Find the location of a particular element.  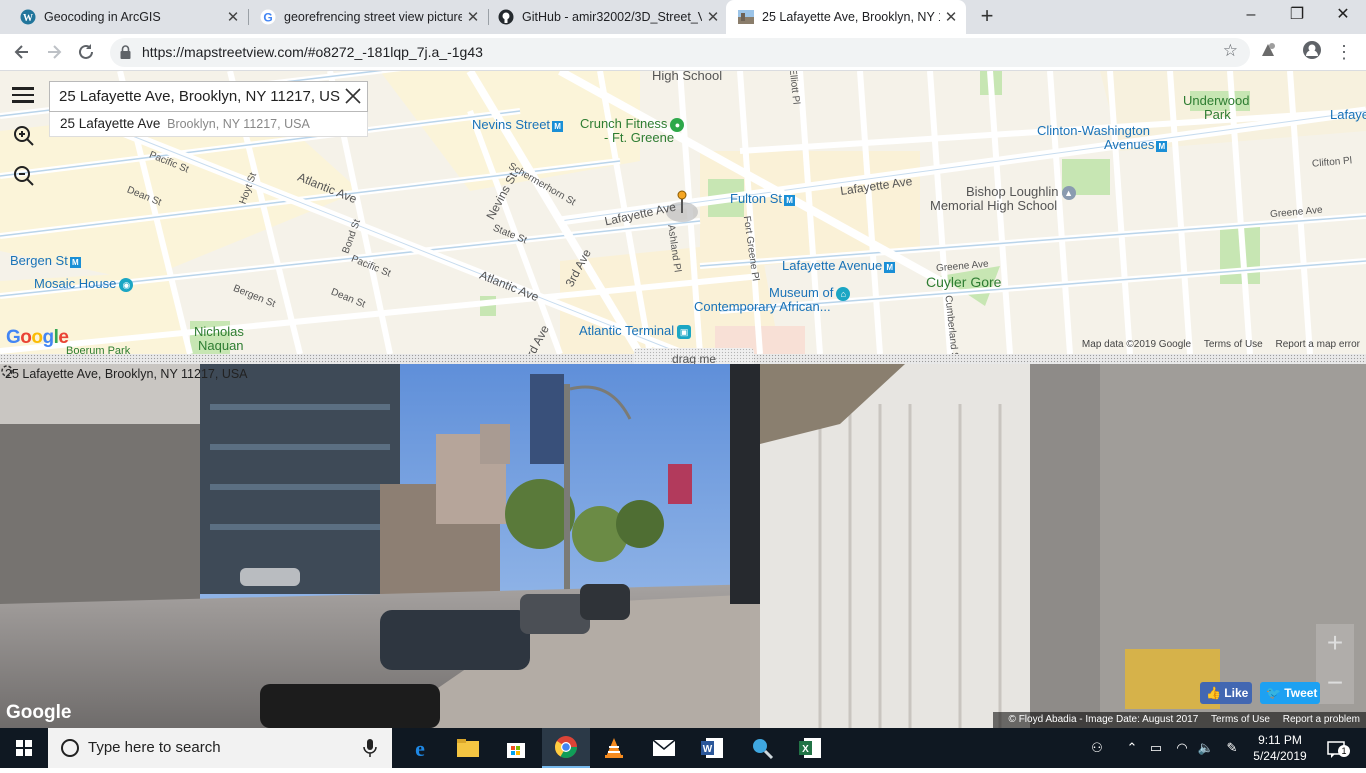

vlc-icon is located at coordinates (614, 748).